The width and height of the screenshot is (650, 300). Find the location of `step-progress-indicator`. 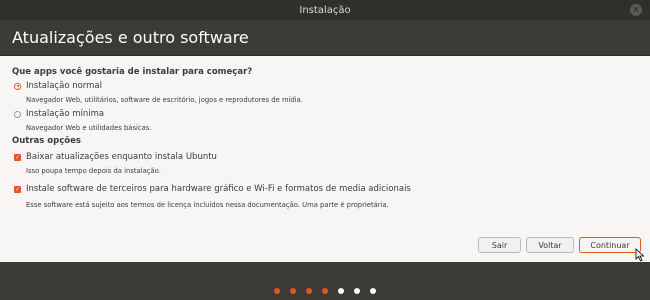

step-progress-indicator is located at coordinates (325, 291).